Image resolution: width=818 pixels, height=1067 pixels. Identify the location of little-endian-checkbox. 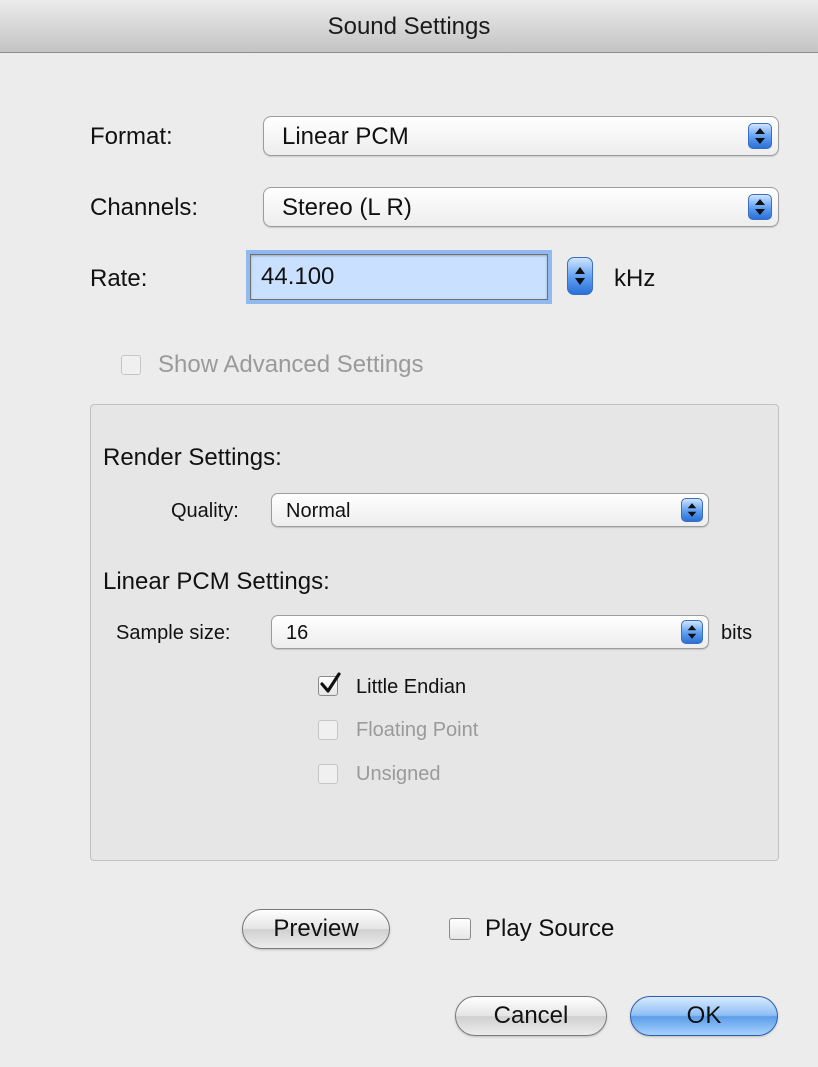
(329, 684).